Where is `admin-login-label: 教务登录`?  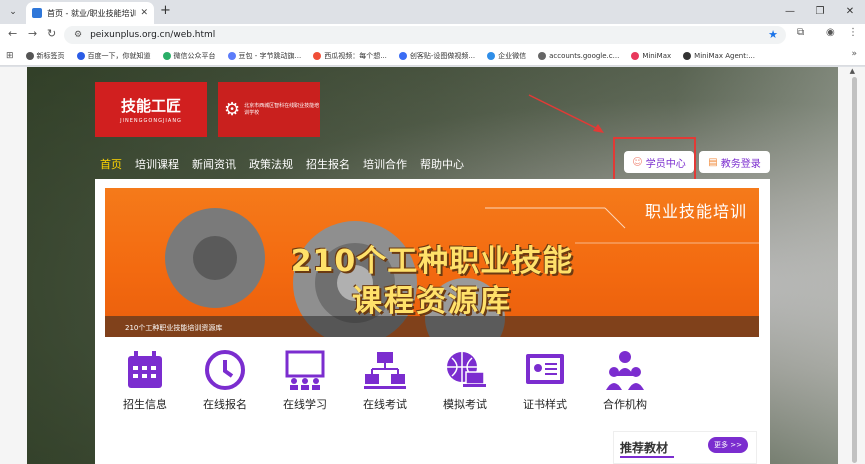 admin-login-label: 教务登录 is located at coordinates (740, 164).